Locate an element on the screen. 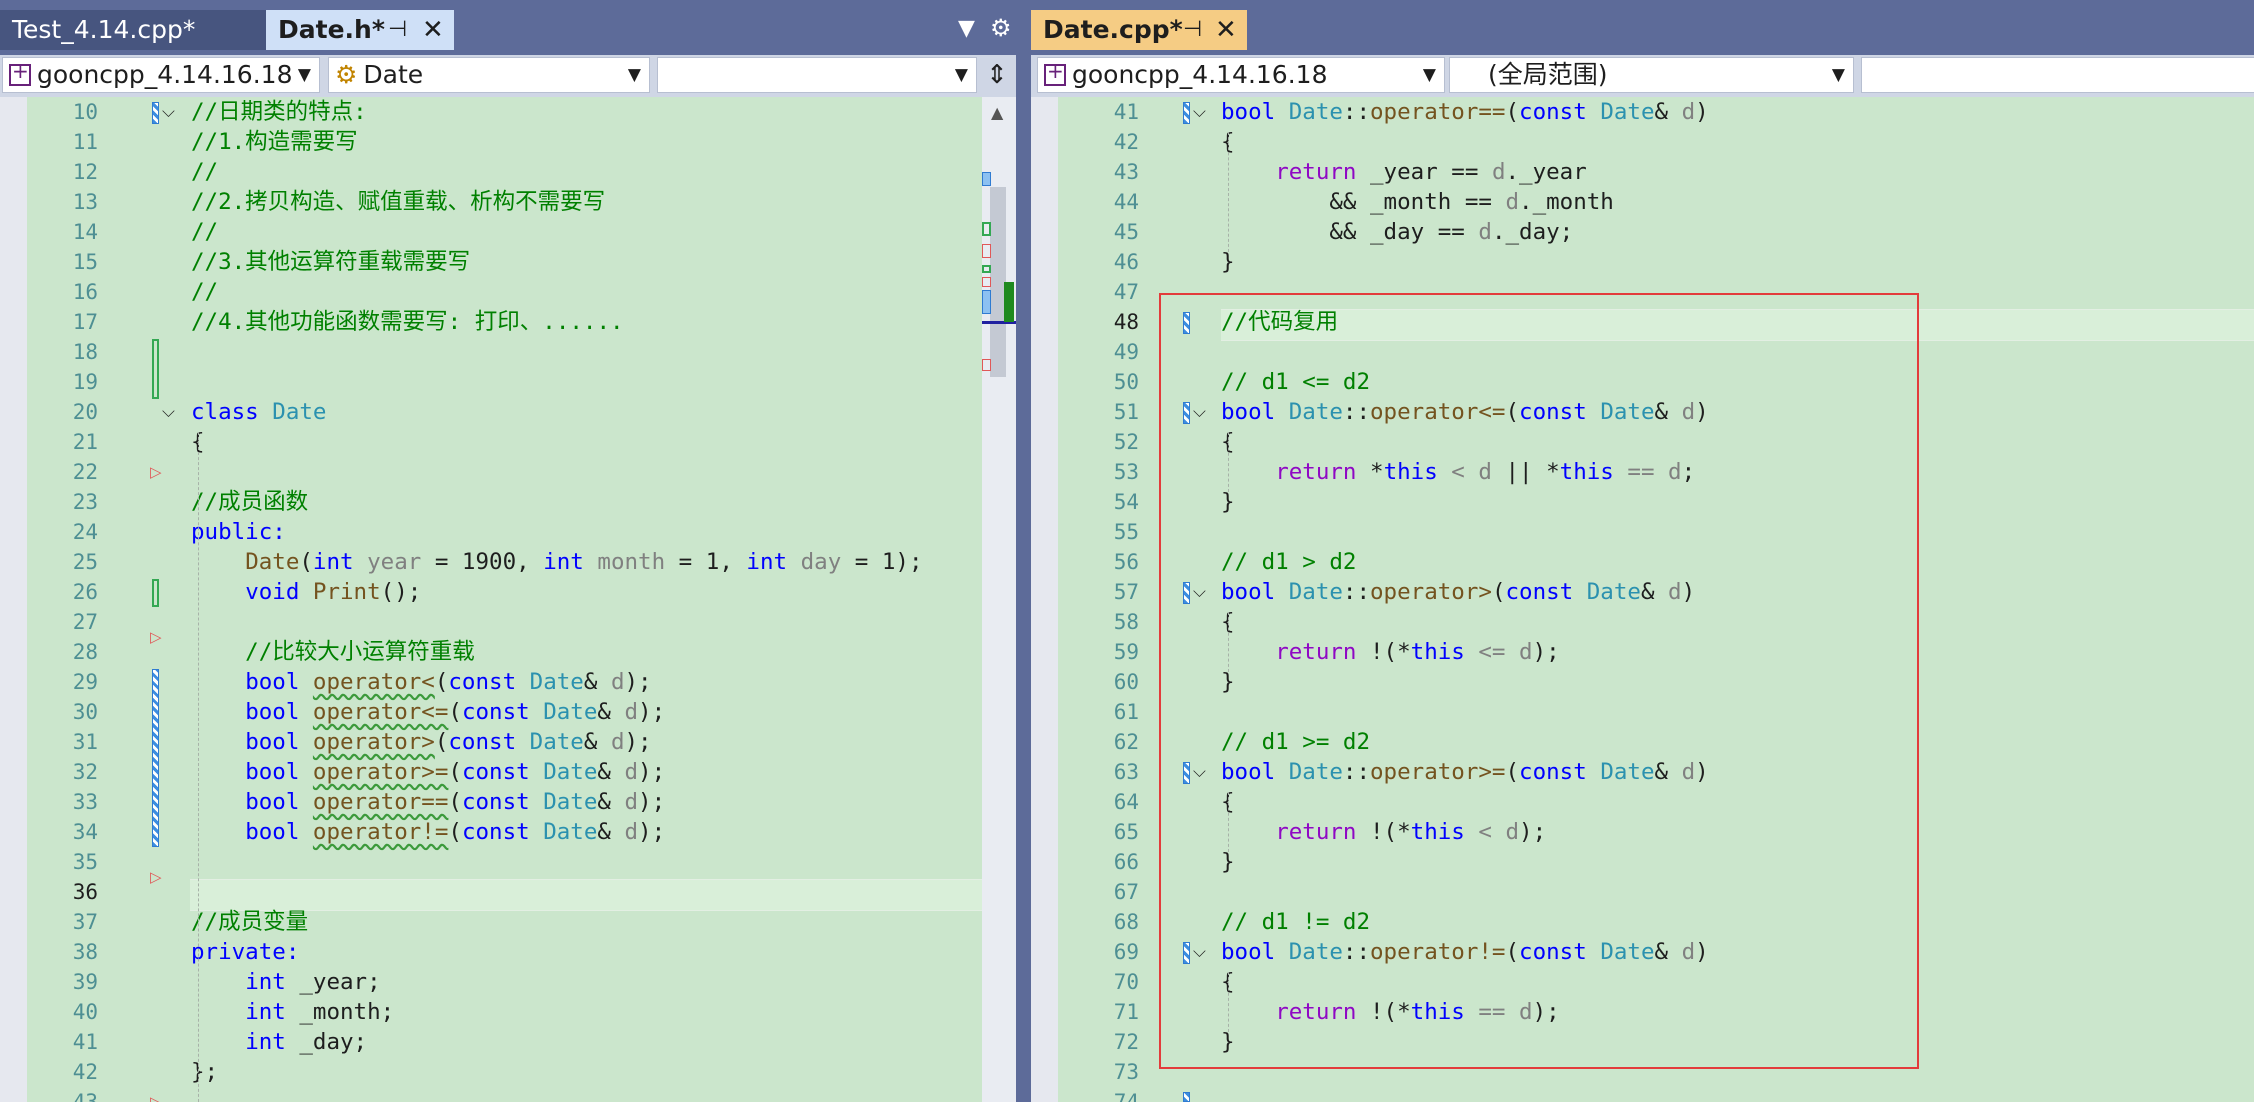  line-number: 67 is located at coordinates (1126, 892).